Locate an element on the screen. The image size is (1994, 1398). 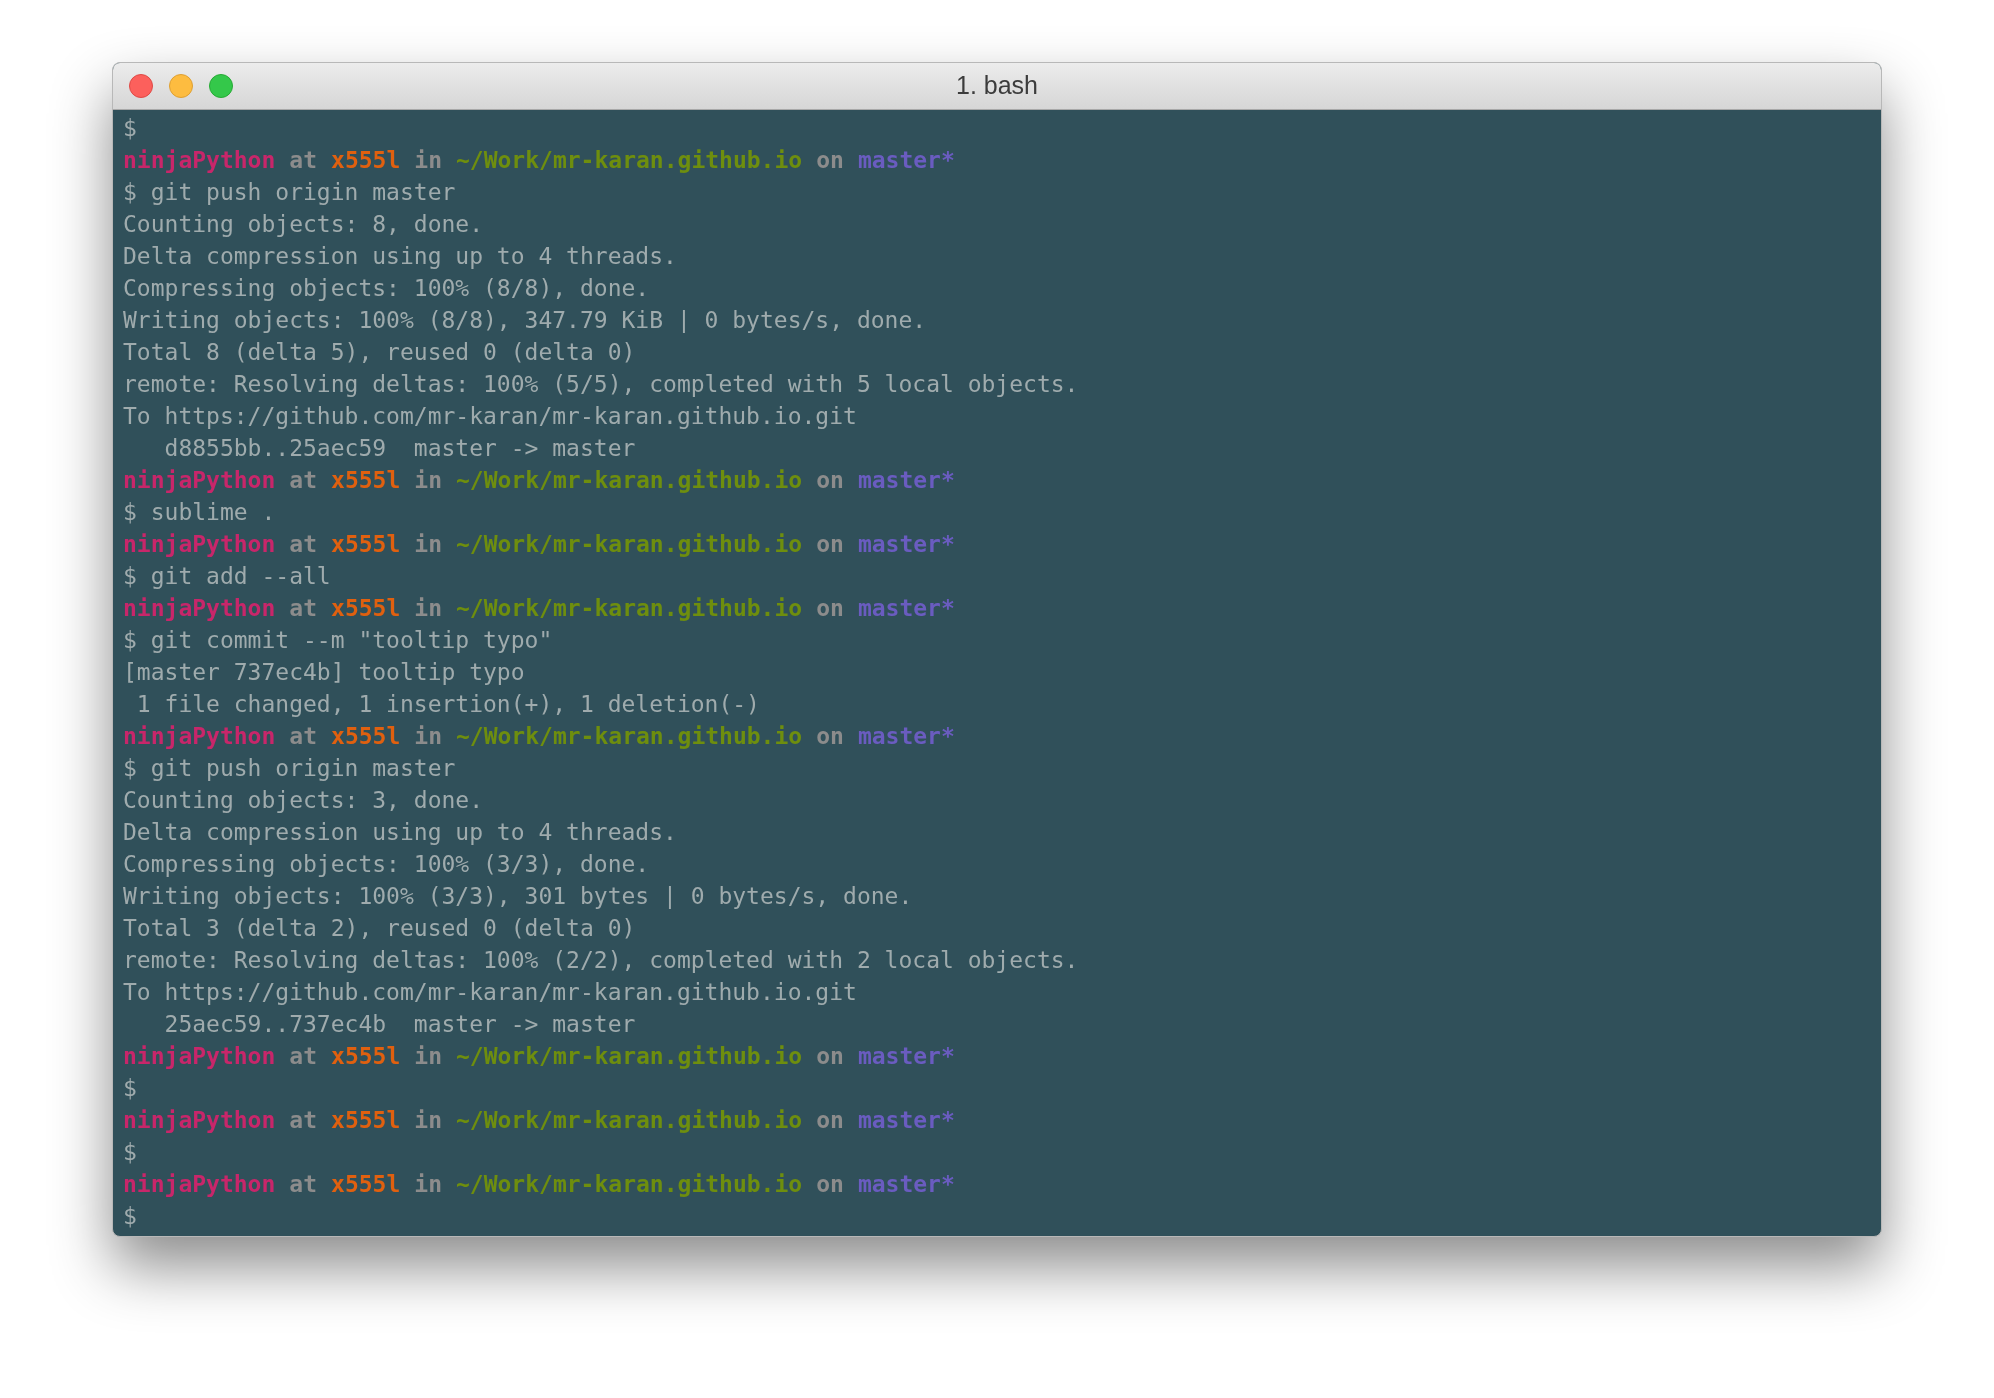
terminal-line: Total 3 (delta 2), reused 0 (delta 0) is located at coordinates (379, 928).